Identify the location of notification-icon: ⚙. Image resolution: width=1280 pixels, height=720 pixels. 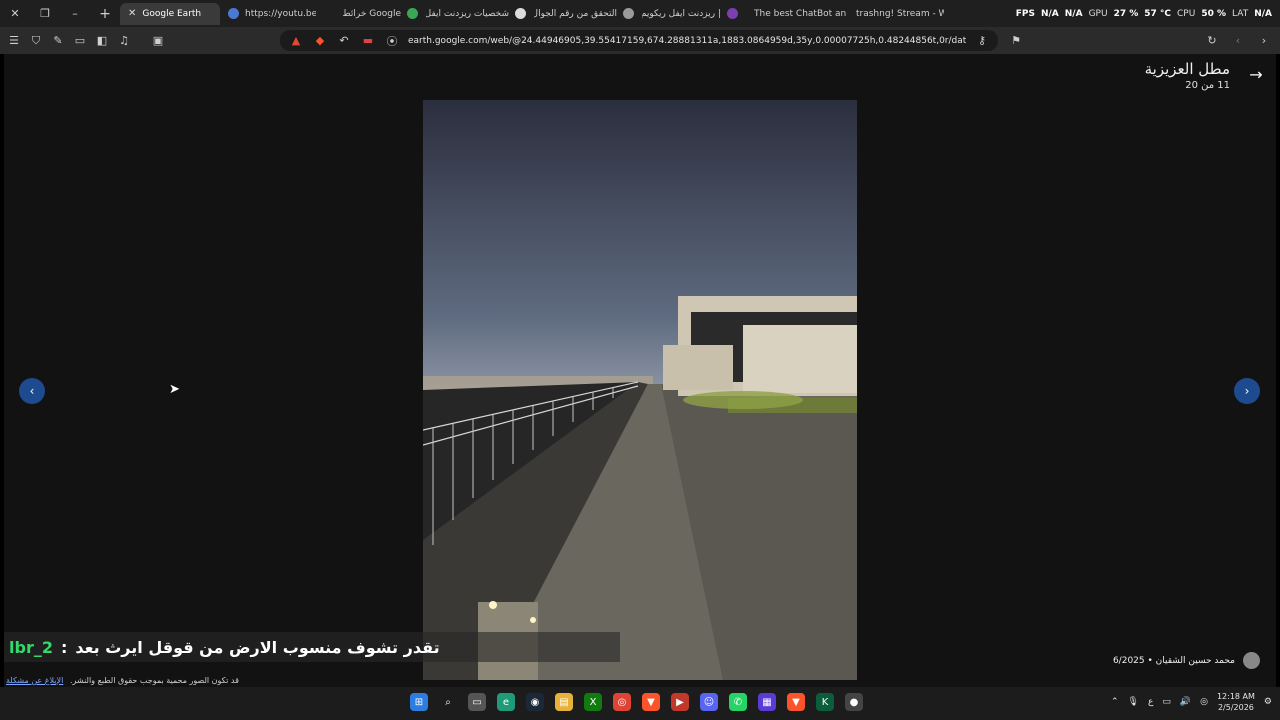
(1268, 702).